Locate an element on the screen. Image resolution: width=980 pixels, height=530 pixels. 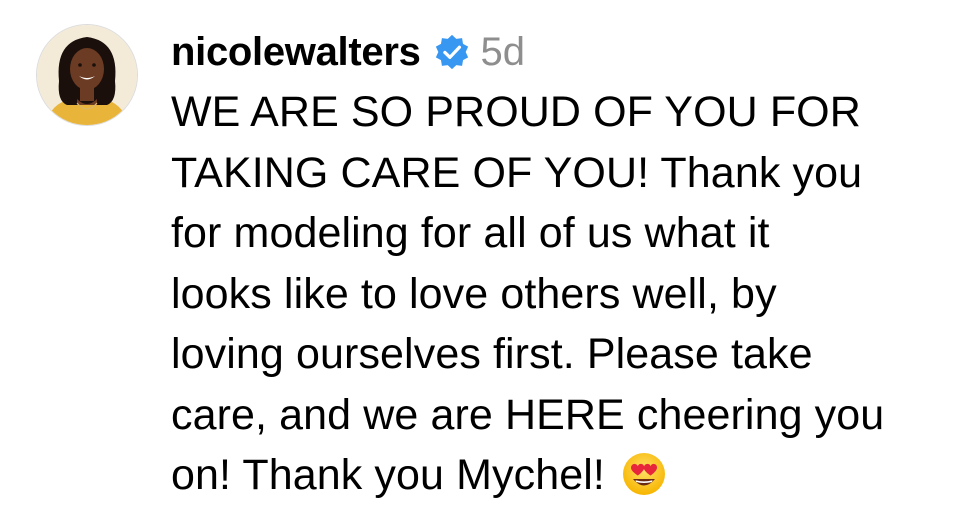
avatar is located at coordinates (87, 75).